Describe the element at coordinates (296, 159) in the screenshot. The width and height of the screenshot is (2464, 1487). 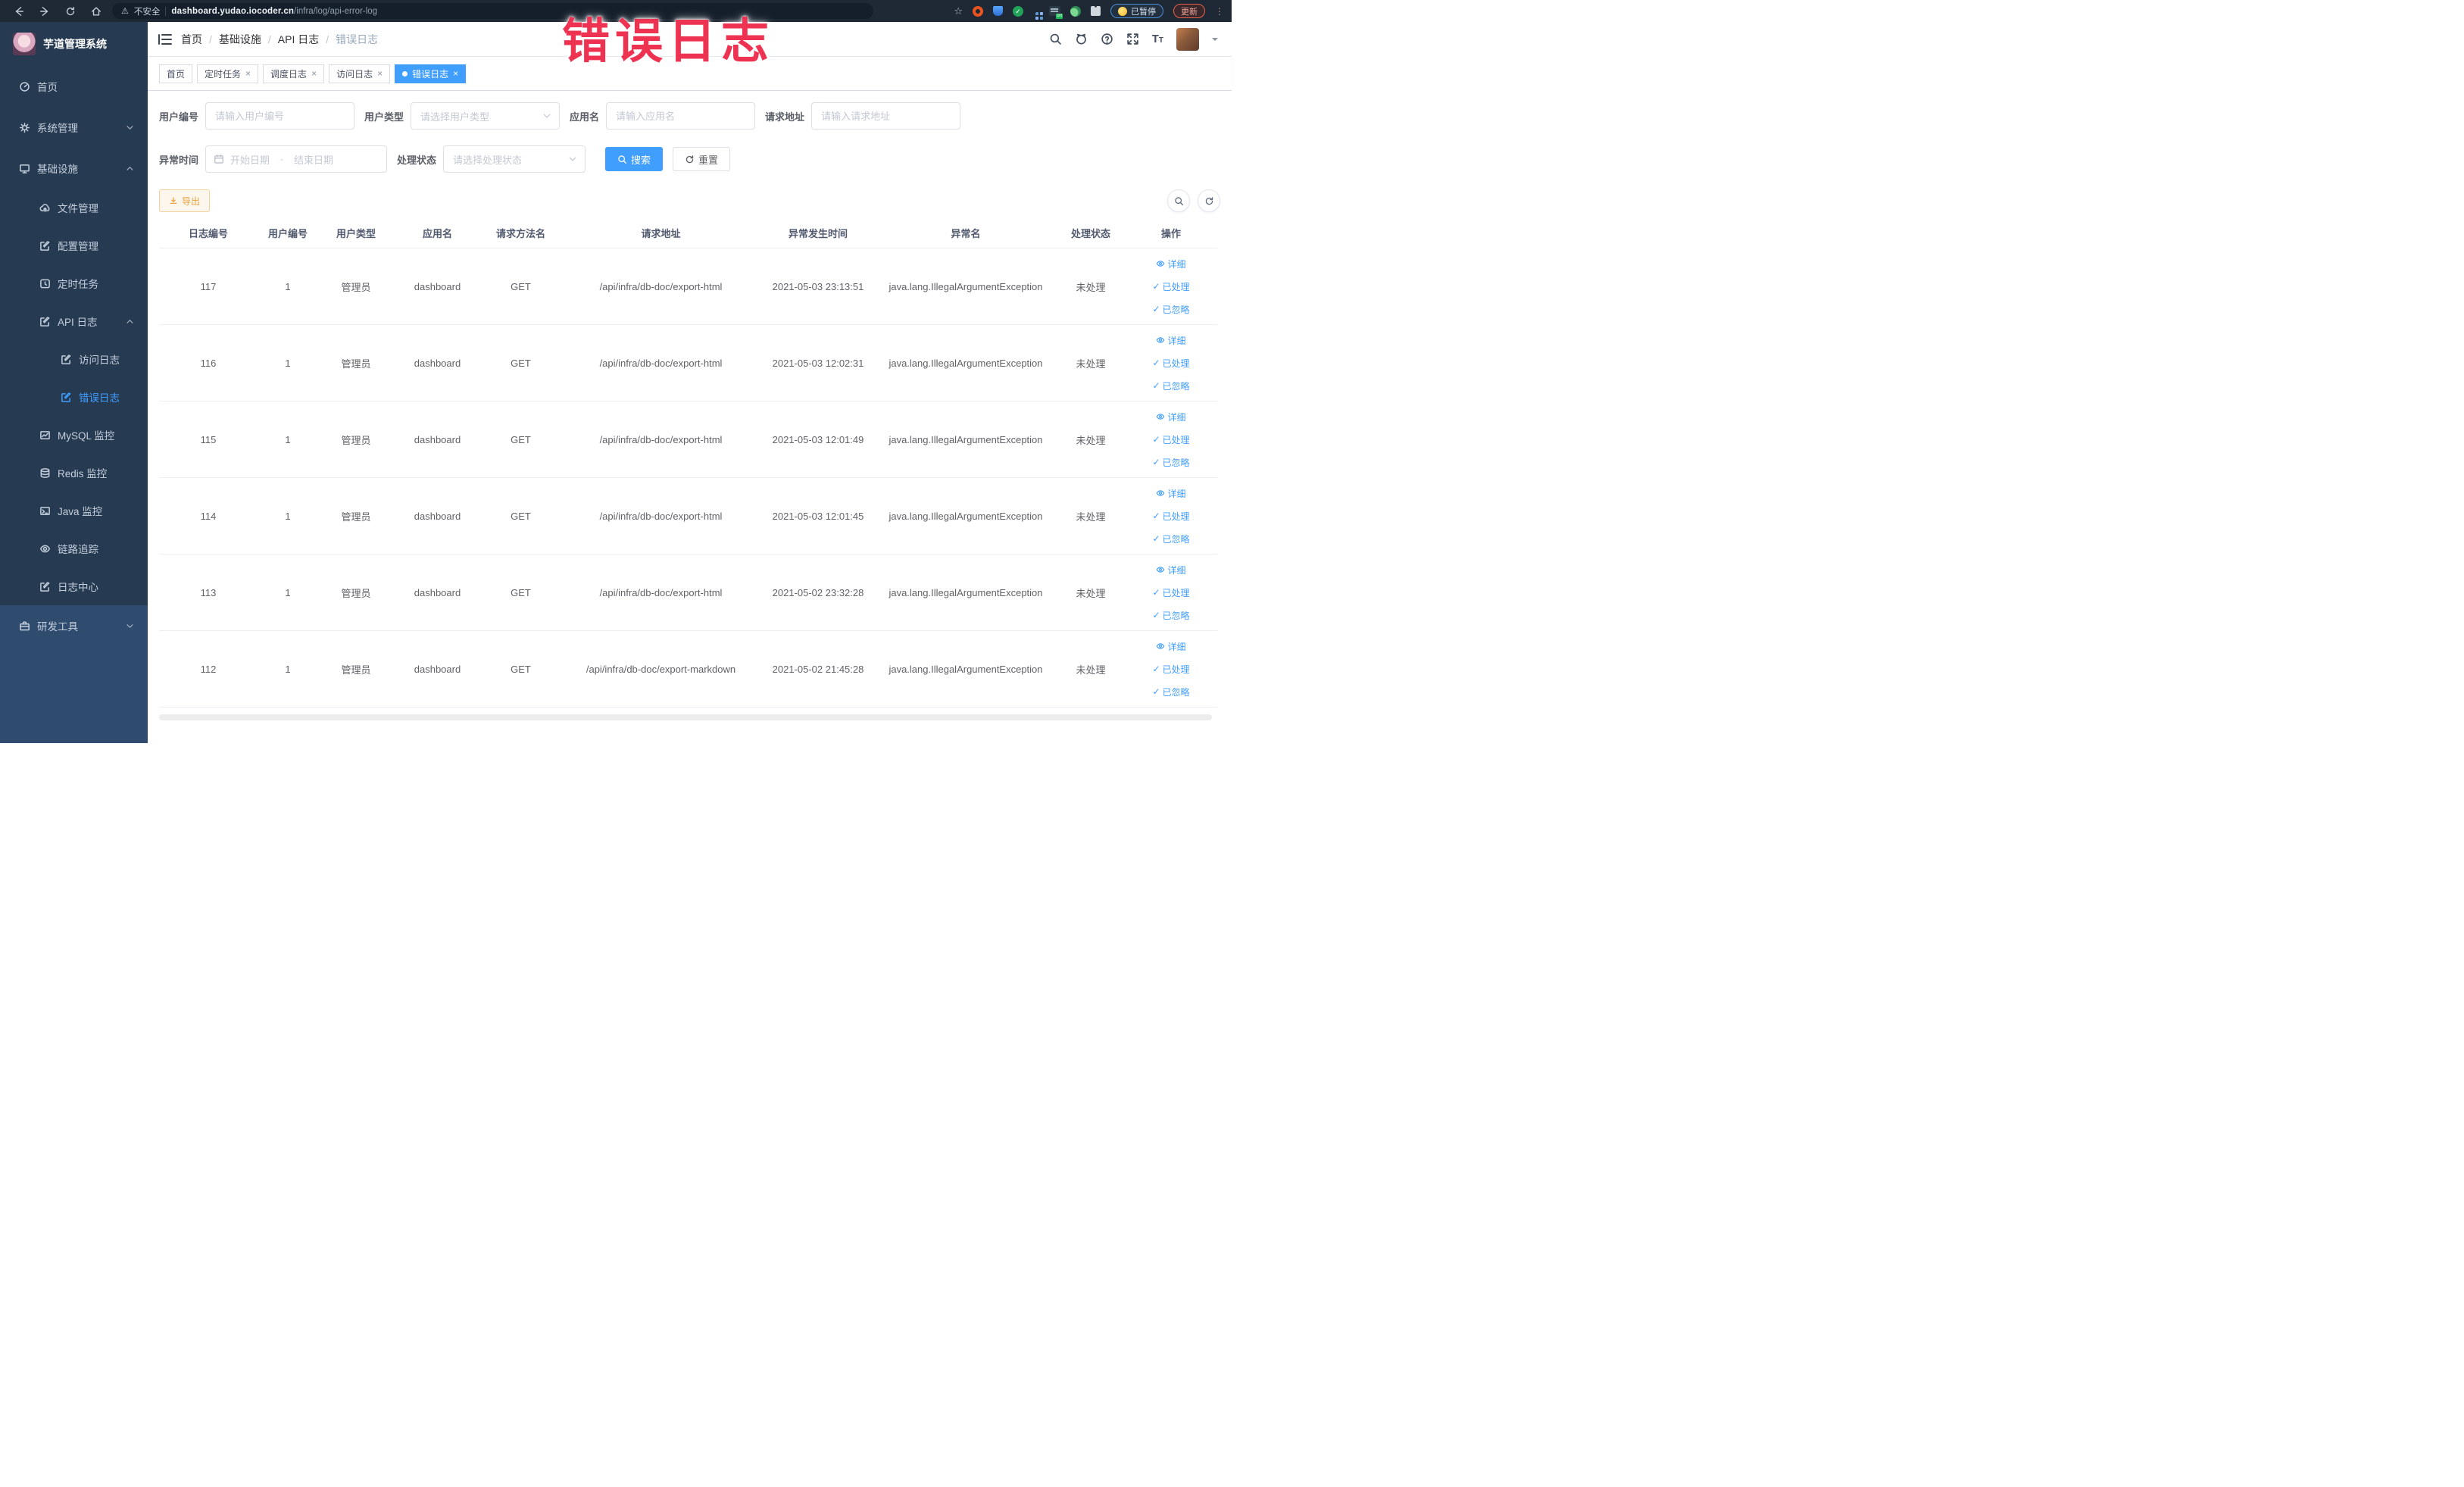
I see `date-range-picker: 开始日期 - 结束日期` at that location.